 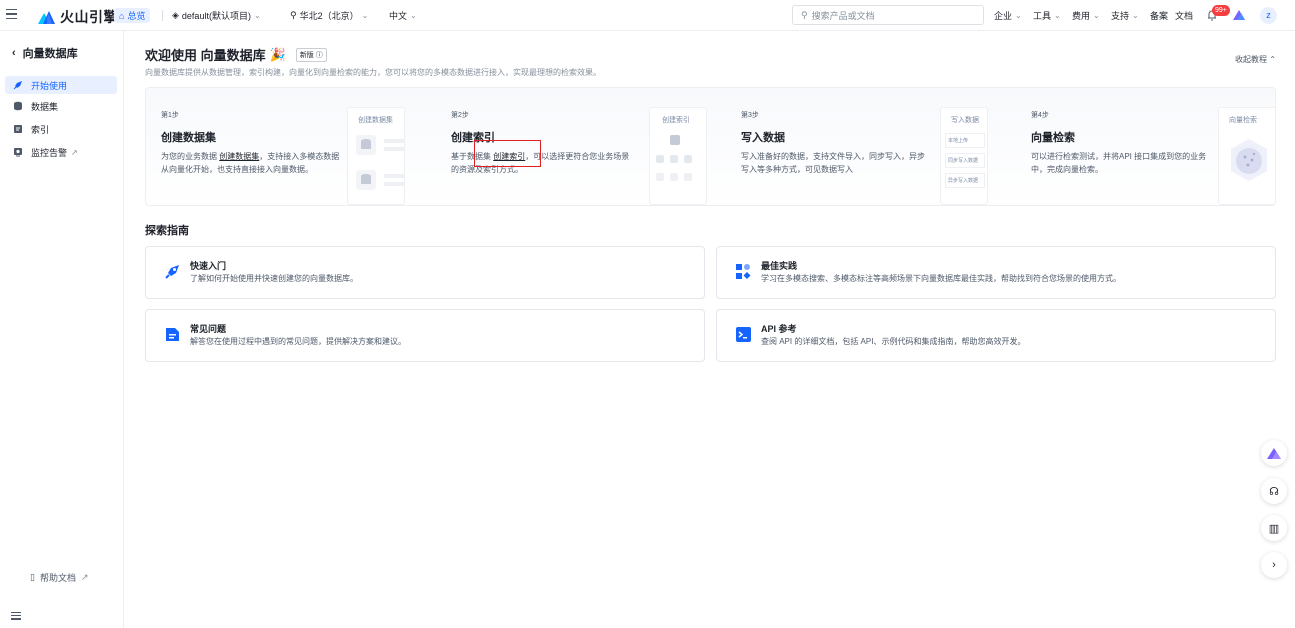 I want to click on party-icon: 🎉, so click(x=277, y=54).